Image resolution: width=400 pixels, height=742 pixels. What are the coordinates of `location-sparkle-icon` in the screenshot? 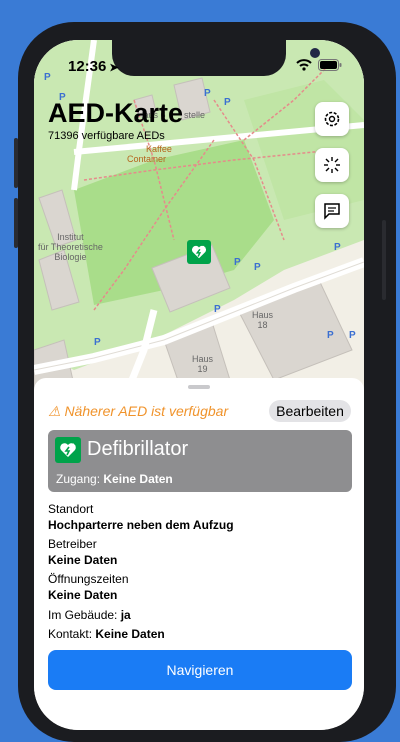 It's located at (332, 165).